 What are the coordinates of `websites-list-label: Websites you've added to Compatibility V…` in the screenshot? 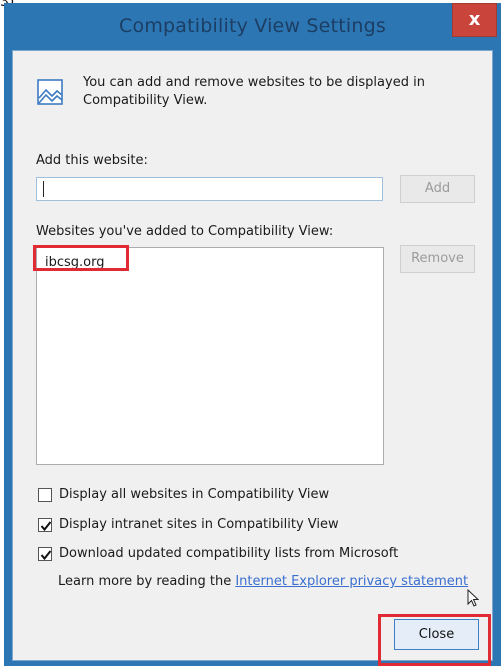 It's located at (185, 231).